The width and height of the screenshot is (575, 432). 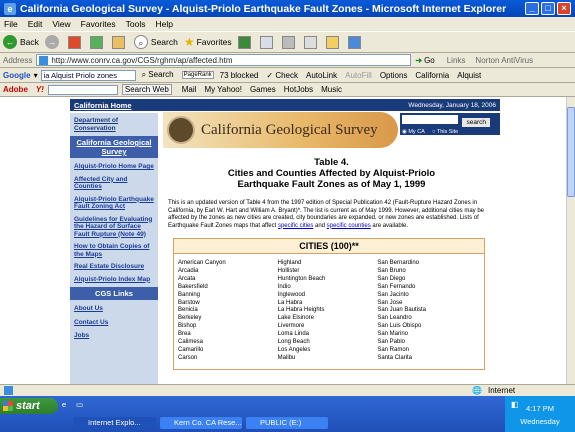 I want to click on city-item: San Jacinto, so click(x=393, y=294).